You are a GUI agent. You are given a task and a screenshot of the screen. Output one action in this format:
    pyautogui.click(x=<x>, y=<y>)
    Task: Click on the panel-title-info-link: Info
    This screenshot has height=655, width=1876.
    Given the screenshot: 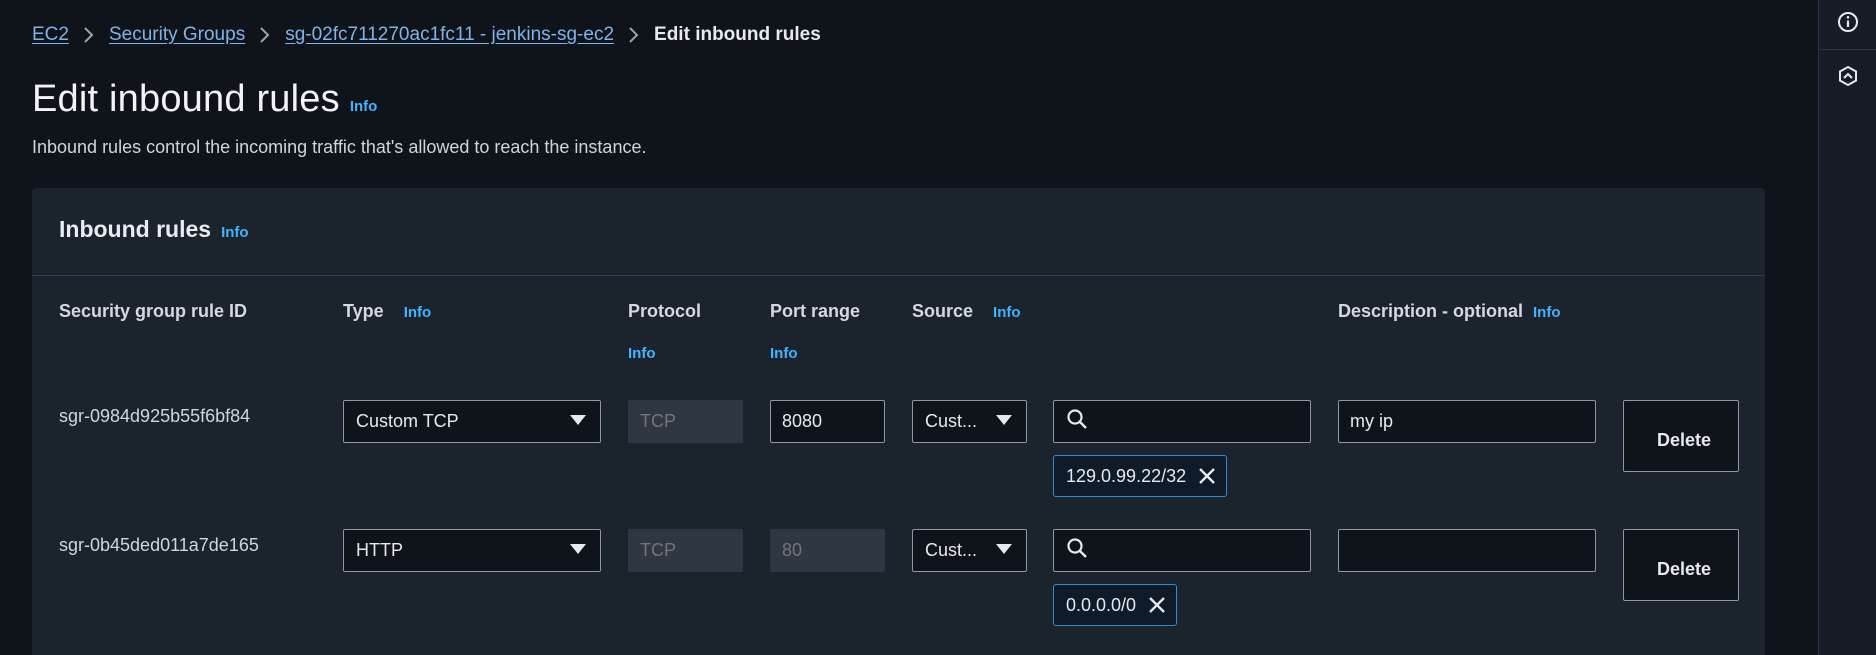 What is the action you would take?
    pyautogui.click(x=235, y=232)
    